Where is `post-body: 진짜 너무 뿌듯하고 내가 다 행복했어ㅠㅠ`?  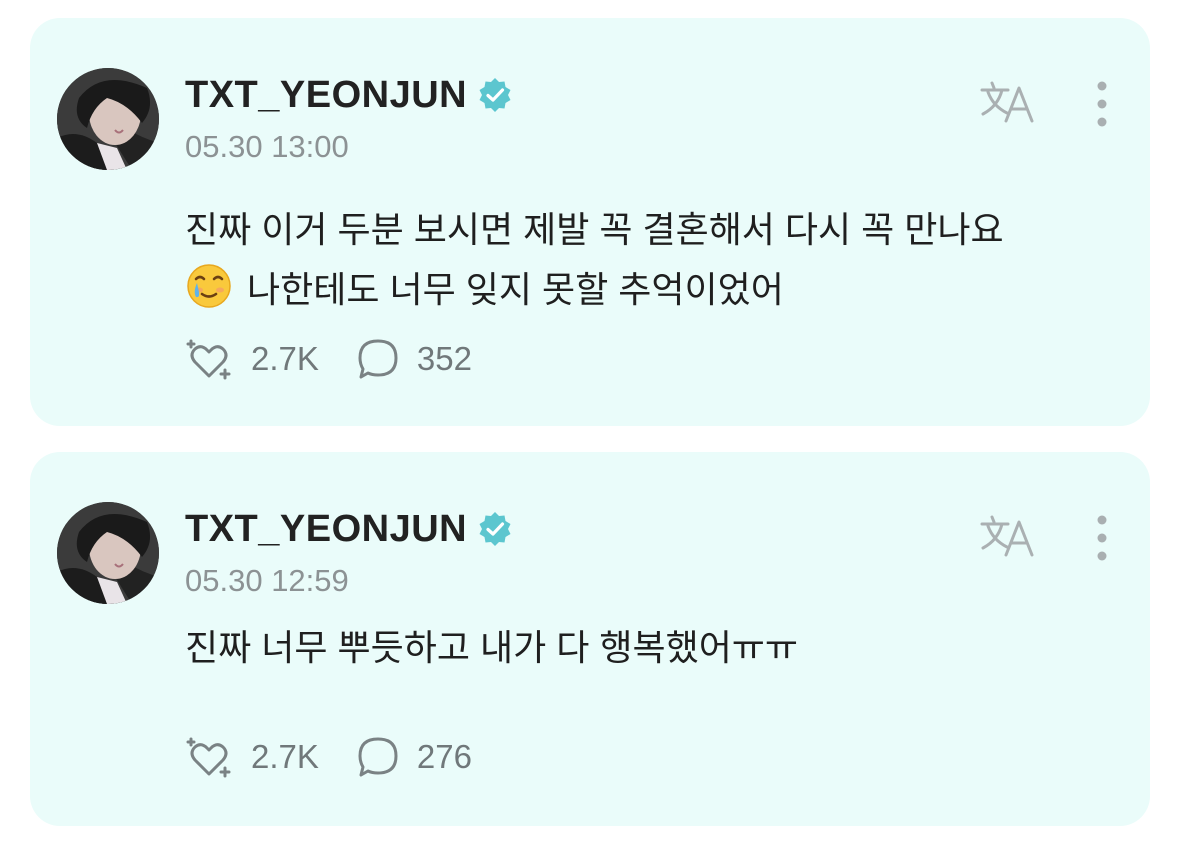
post-body: 진짜 너무 뿌듯하고 내가 다 행복했어ㅠㅠ is located at coordinates (655, 648).